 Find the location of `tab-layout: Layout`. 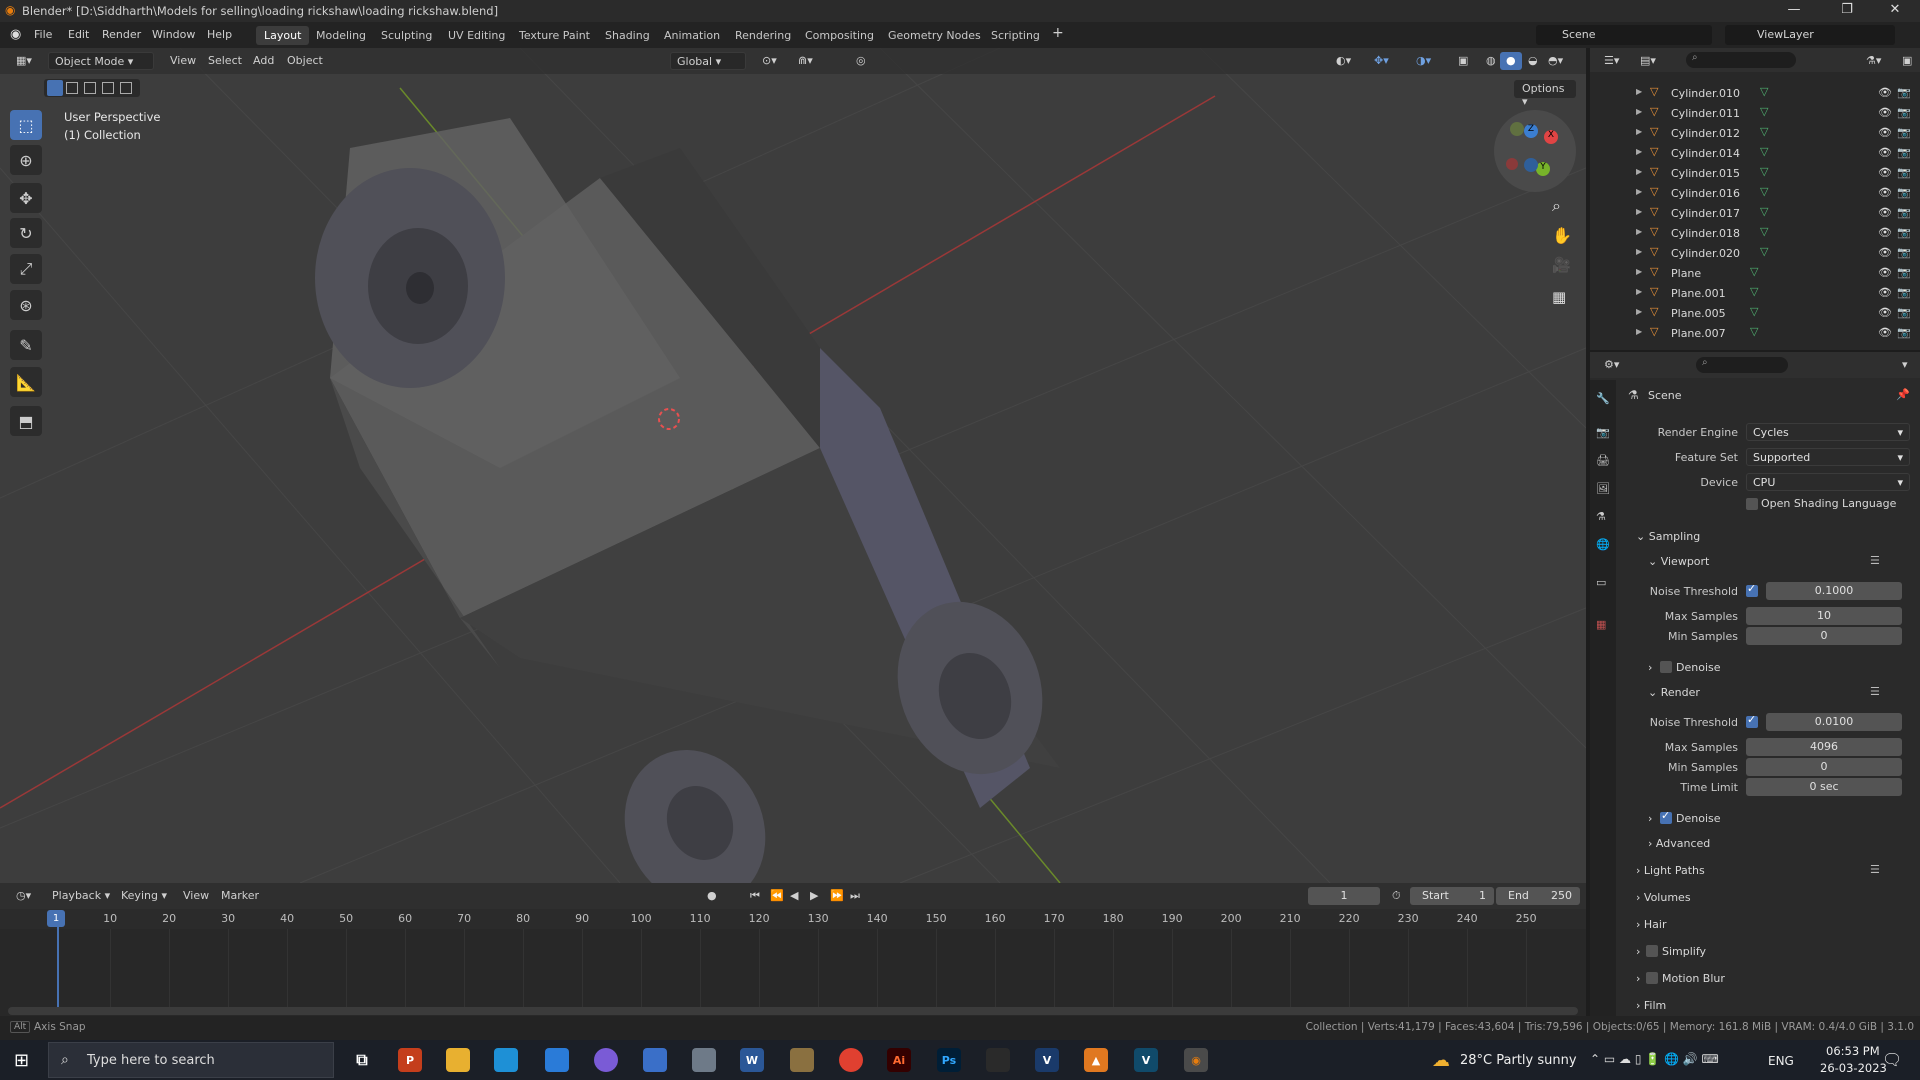

tab-layout: Layout is located at coordinates (283, 35).